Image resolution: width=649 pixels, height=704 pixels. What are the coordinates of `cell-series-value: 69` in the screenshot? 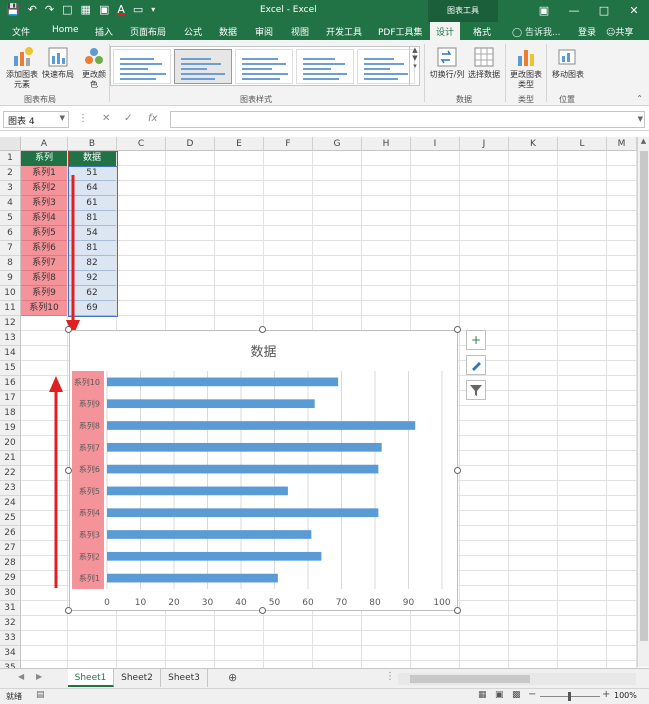 It's located at (92, 308).